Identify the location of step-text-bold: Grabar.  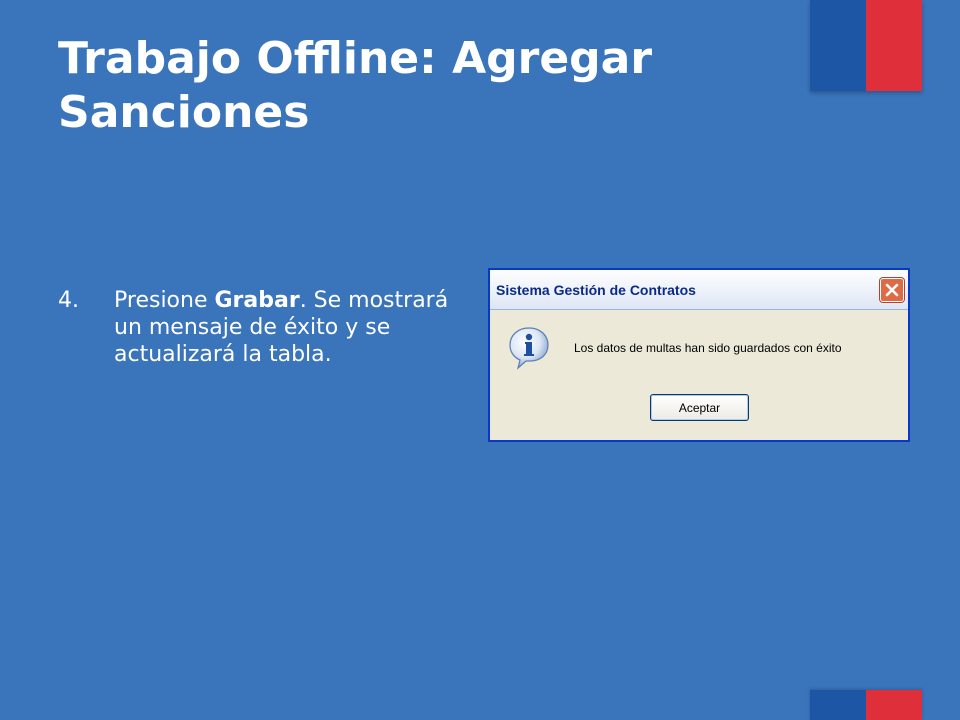
(257, 300).